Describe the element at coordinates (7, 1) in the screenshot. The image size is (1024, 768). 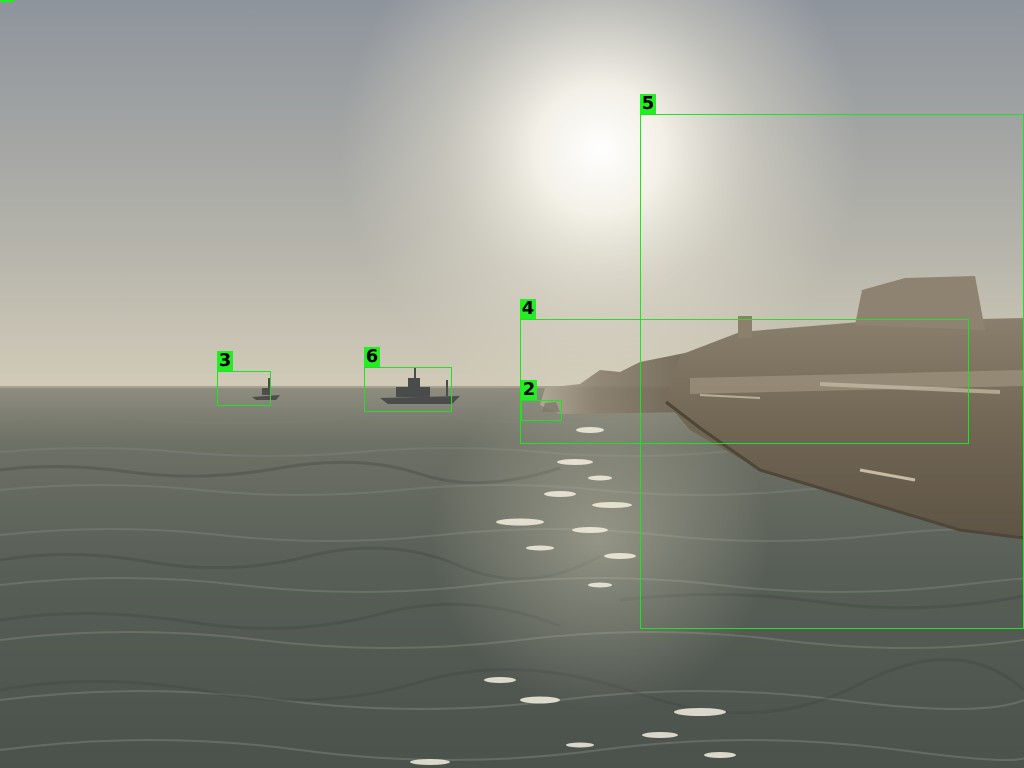
I see `corner-marker` at that location.